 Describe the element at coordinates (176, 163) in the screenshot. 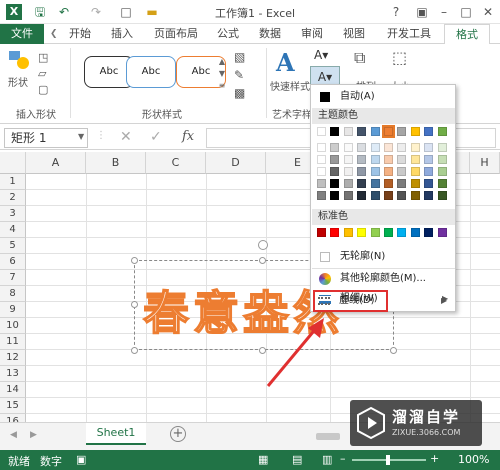

I see `column-header-c: C` at that location.